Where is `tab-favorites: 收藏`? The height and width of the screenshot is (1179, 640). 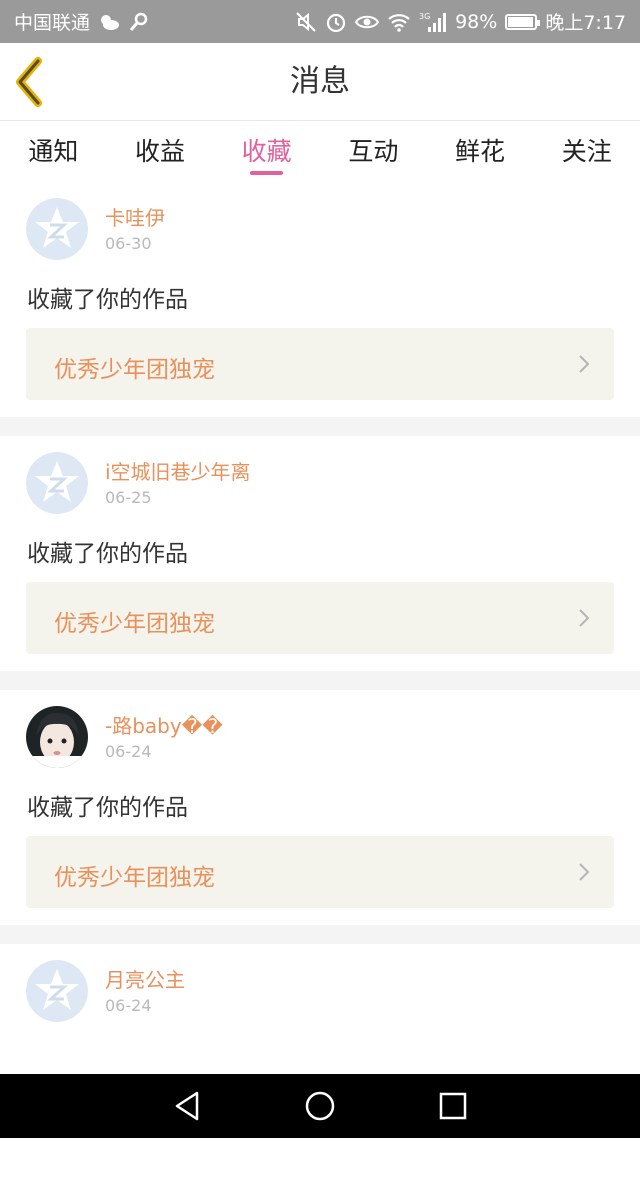 tab-favorites: 收藏 is located at coordinates (266, 152).